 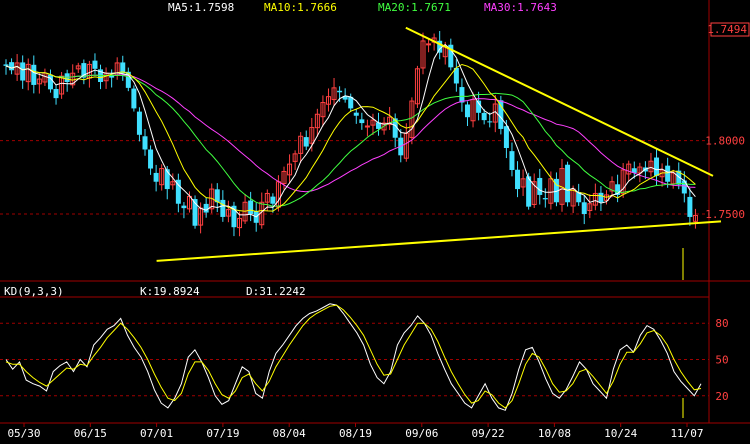 What do you see at coordinates (554, 433) in the screenshot?
I see `x-tick-label: 10/08` at bounding box center [554, 433].